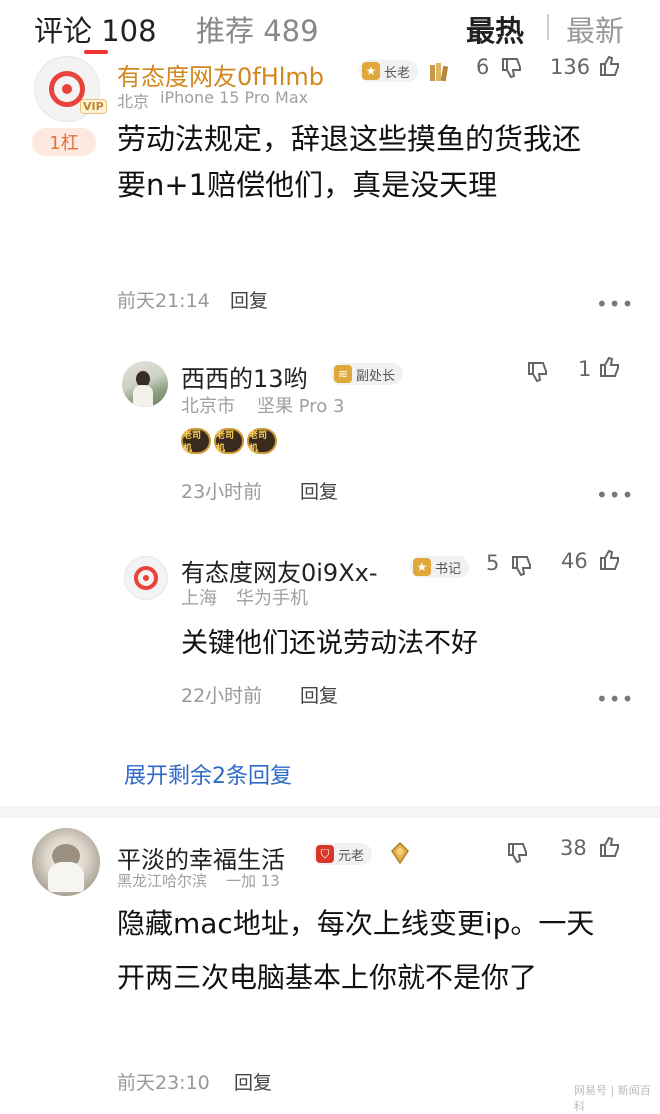  Describe the element at coordinates (234, 97) in the screenshot. I see `device: iPhone 15 Pro Max` at that location.